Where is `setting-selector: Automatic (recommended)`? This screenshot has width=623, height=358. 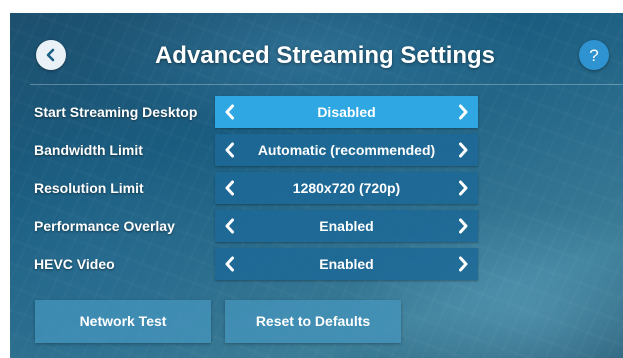
setting-selector: Automatic (recommended) is located at coordinates (346, 150).